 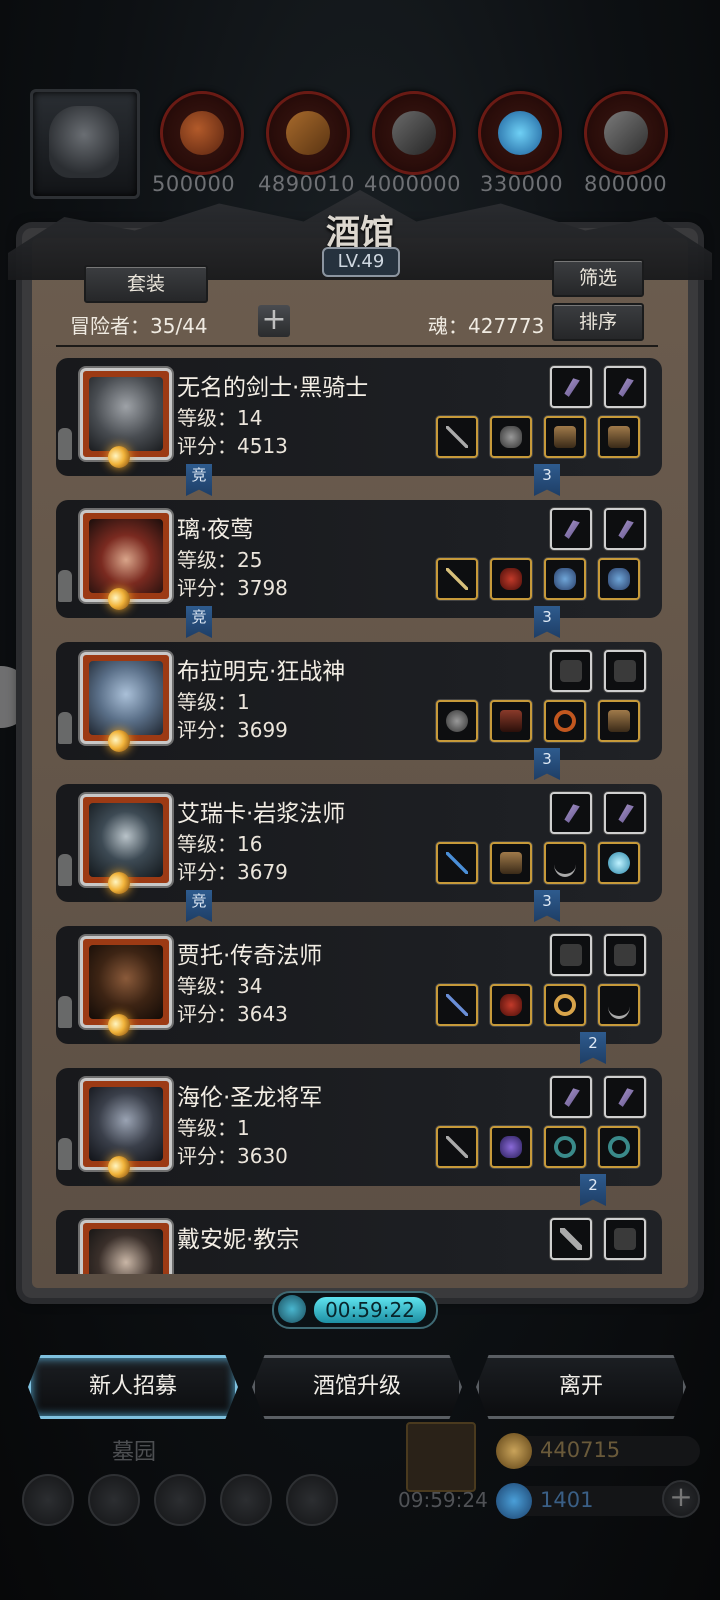 I want to click on guild-icon, so click(x=114, y=1500).